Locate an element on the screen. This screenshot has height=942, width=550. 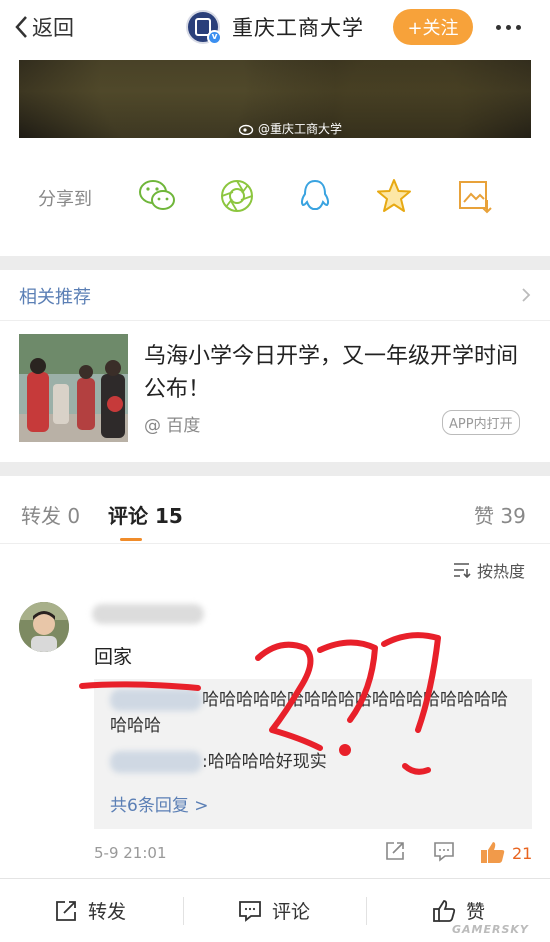
post-media-section: @重庆工商大学 is located at coordinates (275, 106).